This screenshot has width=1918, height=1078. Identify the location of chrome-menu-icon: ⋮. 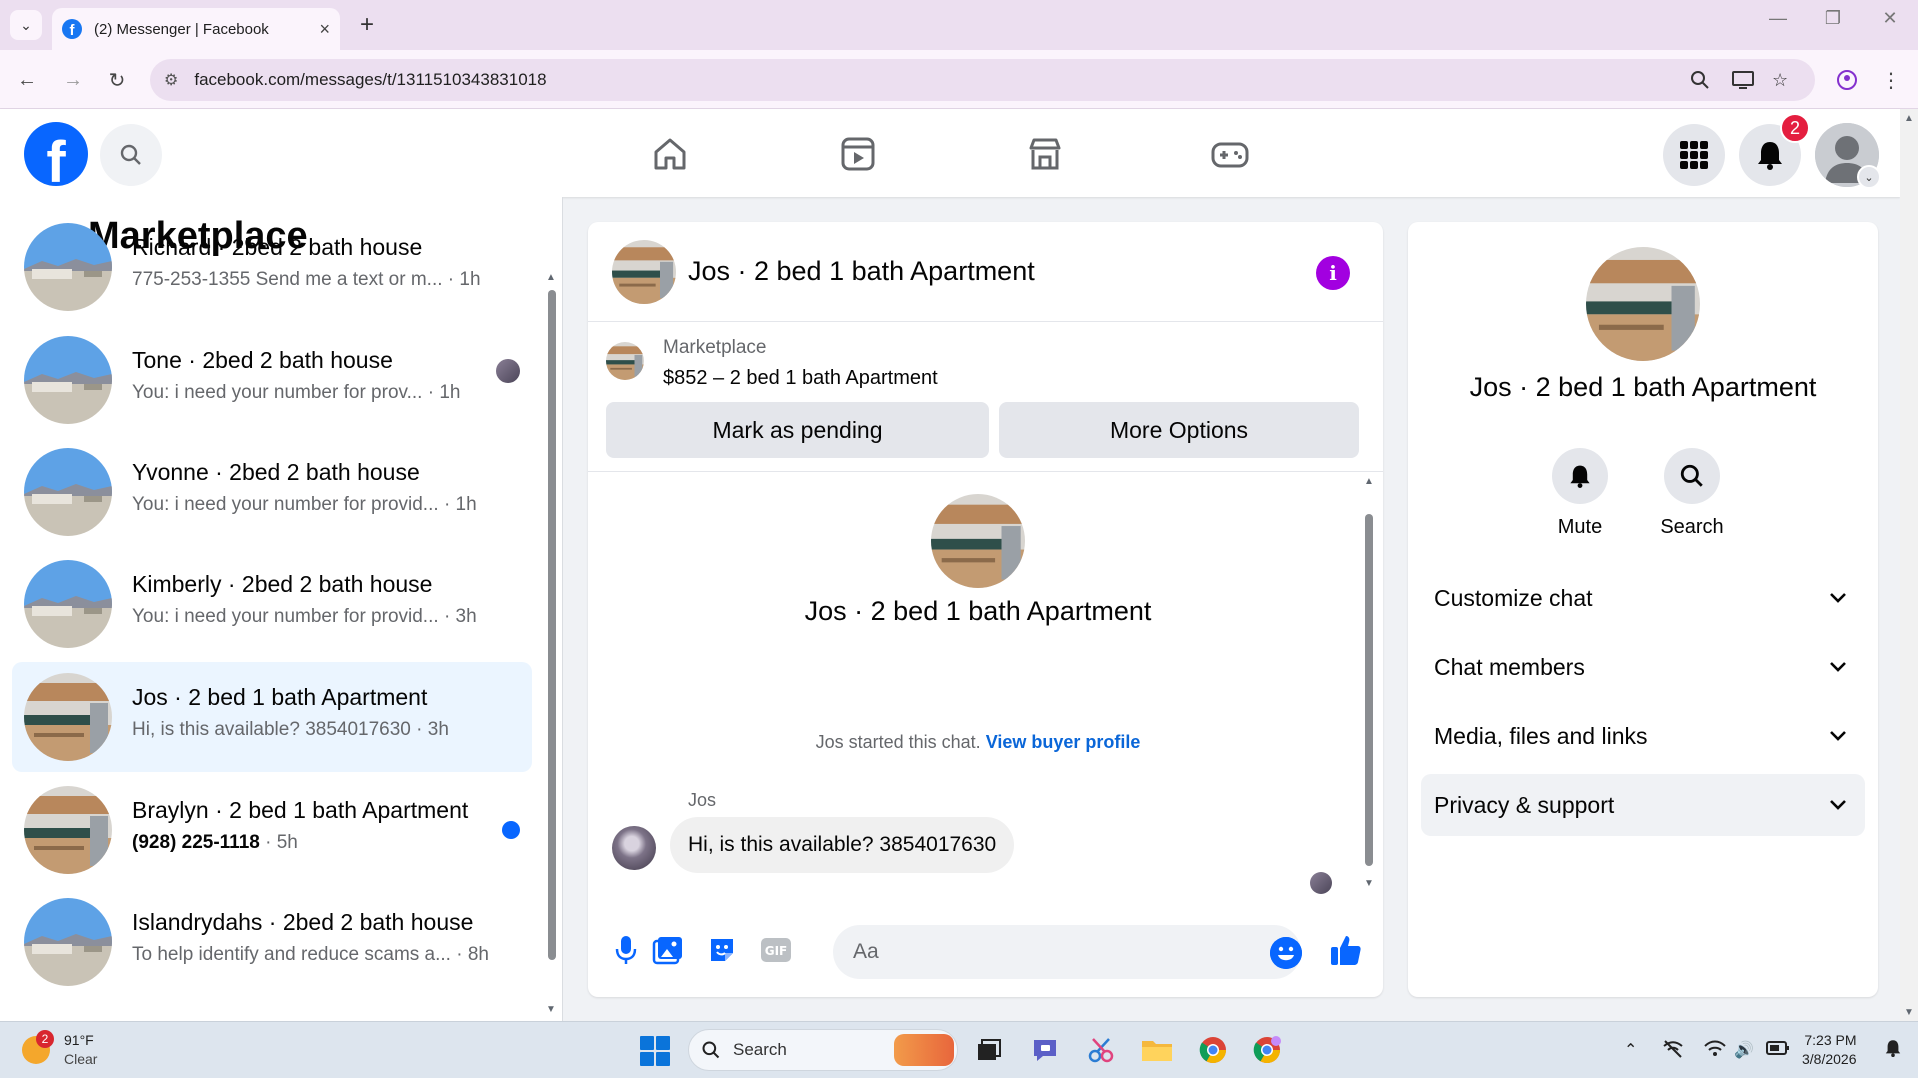
(1891, 80).